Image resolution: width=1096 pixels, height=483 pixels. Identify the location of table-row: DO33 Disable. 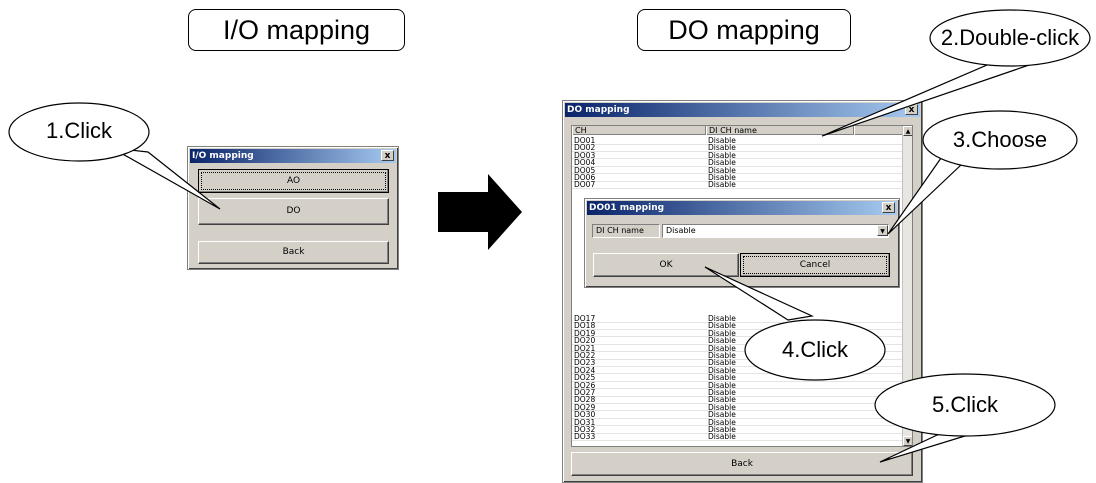
(737, 437).